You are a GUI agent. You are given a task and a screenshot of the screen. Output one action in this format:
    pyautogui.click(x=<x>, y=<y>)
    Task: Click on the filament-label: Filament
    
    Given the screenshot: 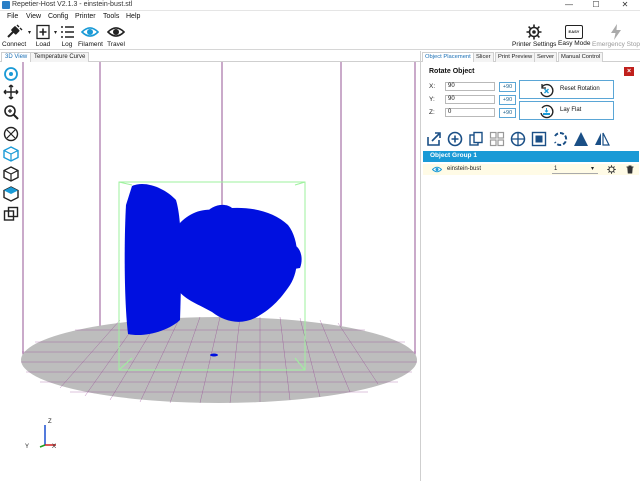 What is the action you would take?
    pyautogui.click(x=90, y=44)
    